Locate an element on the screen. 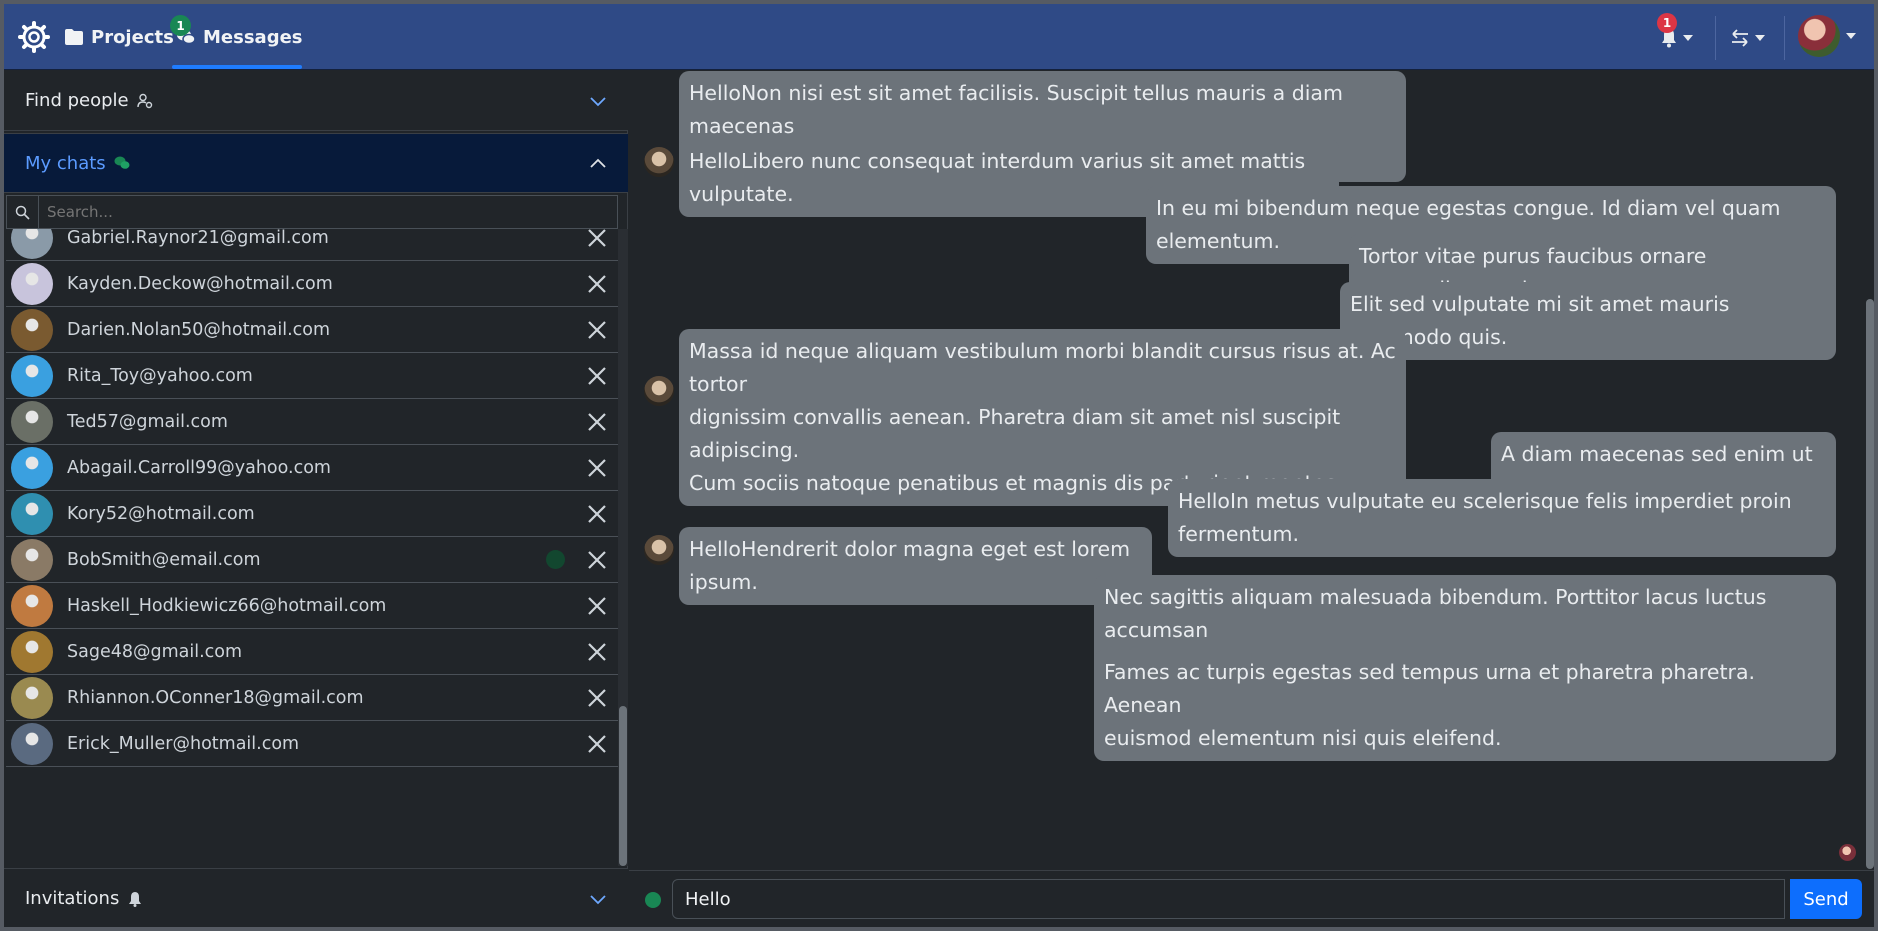  chat-list-item: Darien.Nolan50@hotmail.com is located at coordinates (312, 330).